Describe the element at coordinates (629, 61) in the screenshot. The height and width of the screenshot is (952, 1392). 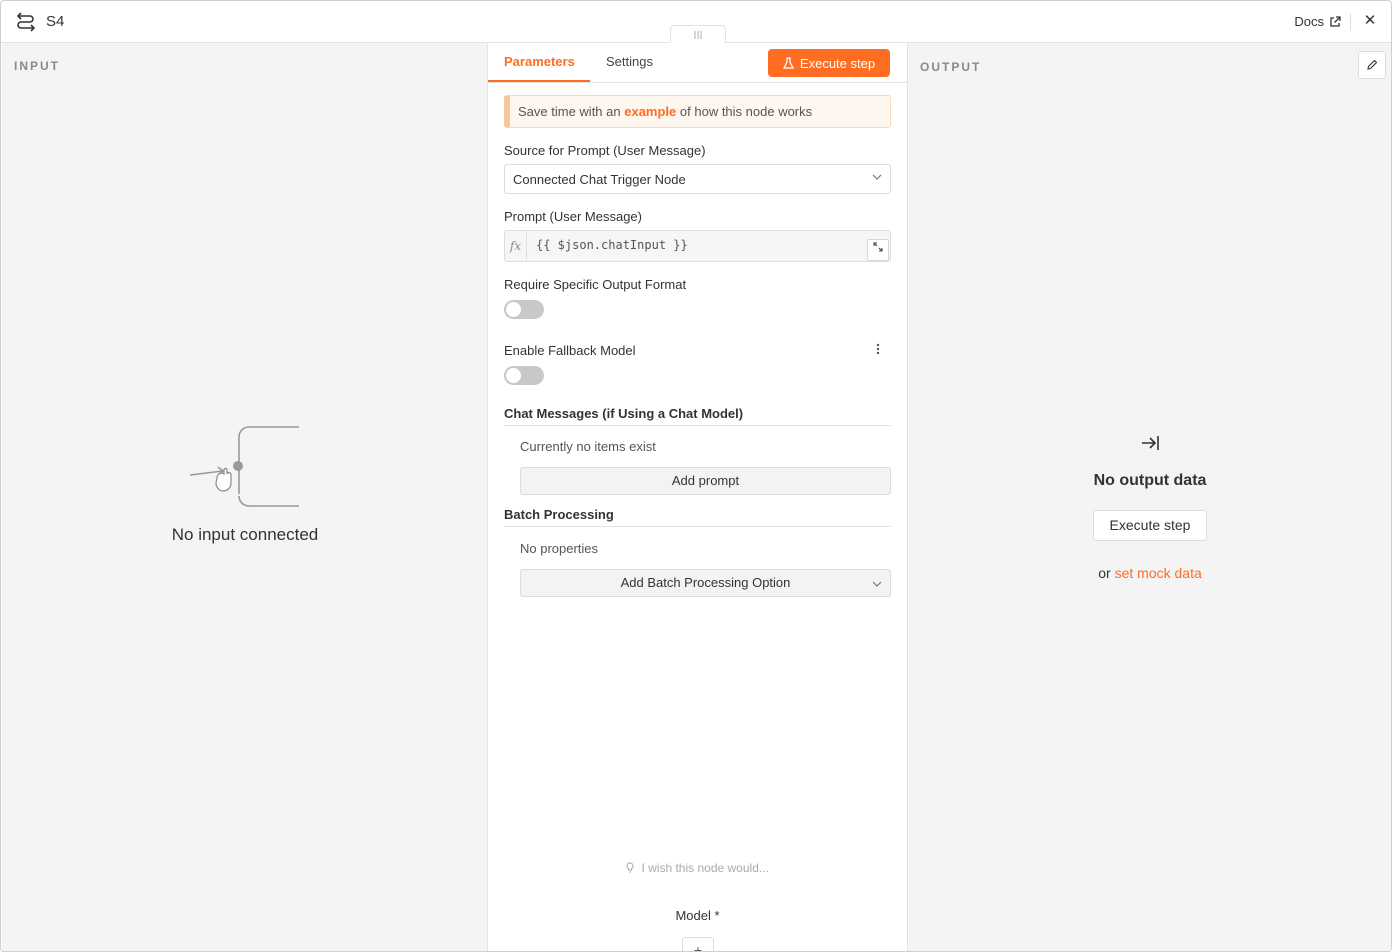
I see `tab-settings: Settings` at that location.